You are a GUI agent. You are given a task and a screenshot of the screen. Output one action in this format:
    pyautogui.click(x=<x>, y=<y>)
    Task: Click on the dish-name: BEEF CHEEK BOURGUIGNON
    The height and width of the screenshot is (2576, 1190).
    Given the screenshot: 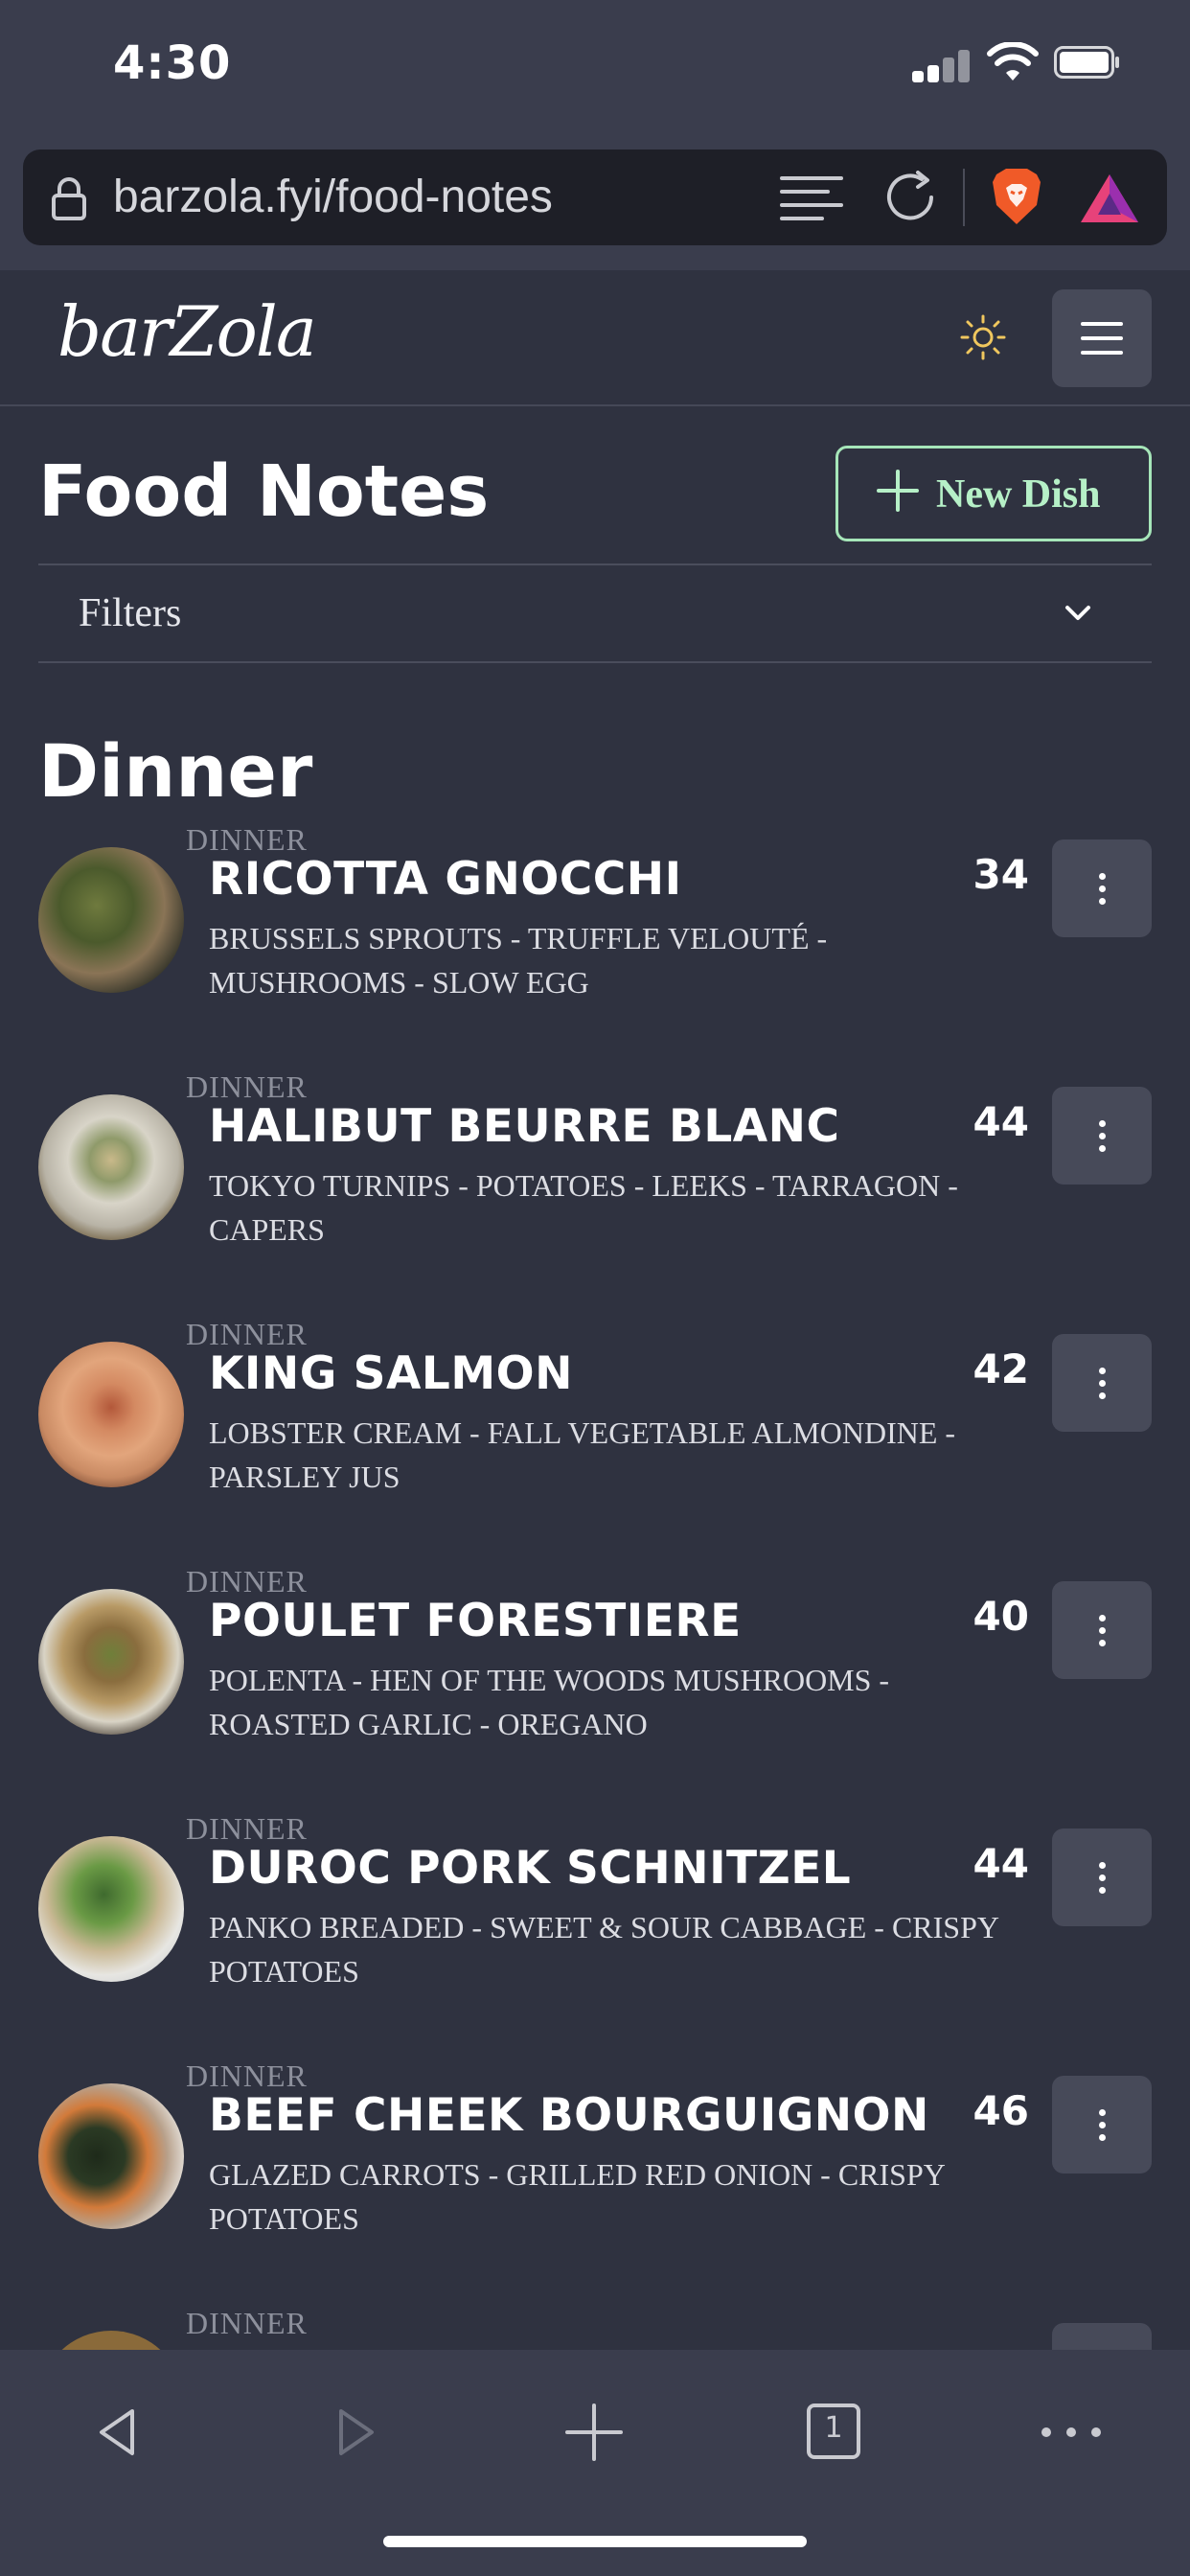 What is the action you would take?
    pyautogui.click(x=569, y=2115)
    